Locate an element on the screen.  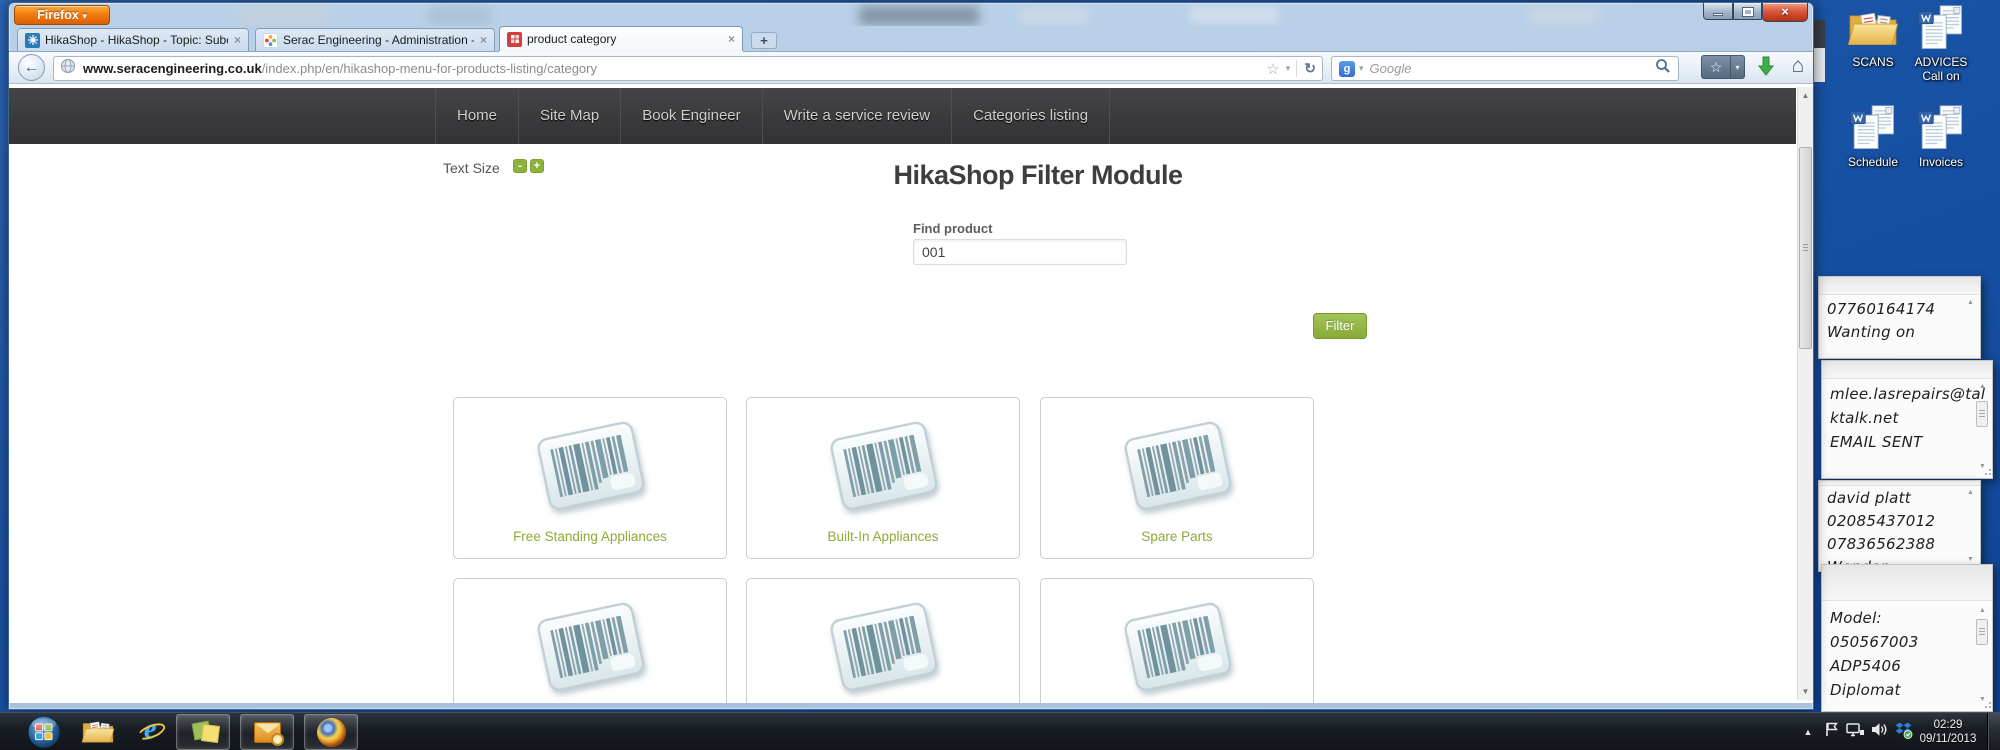
tray-expand-icon: ▲ is located at coordinates (1808, 732).